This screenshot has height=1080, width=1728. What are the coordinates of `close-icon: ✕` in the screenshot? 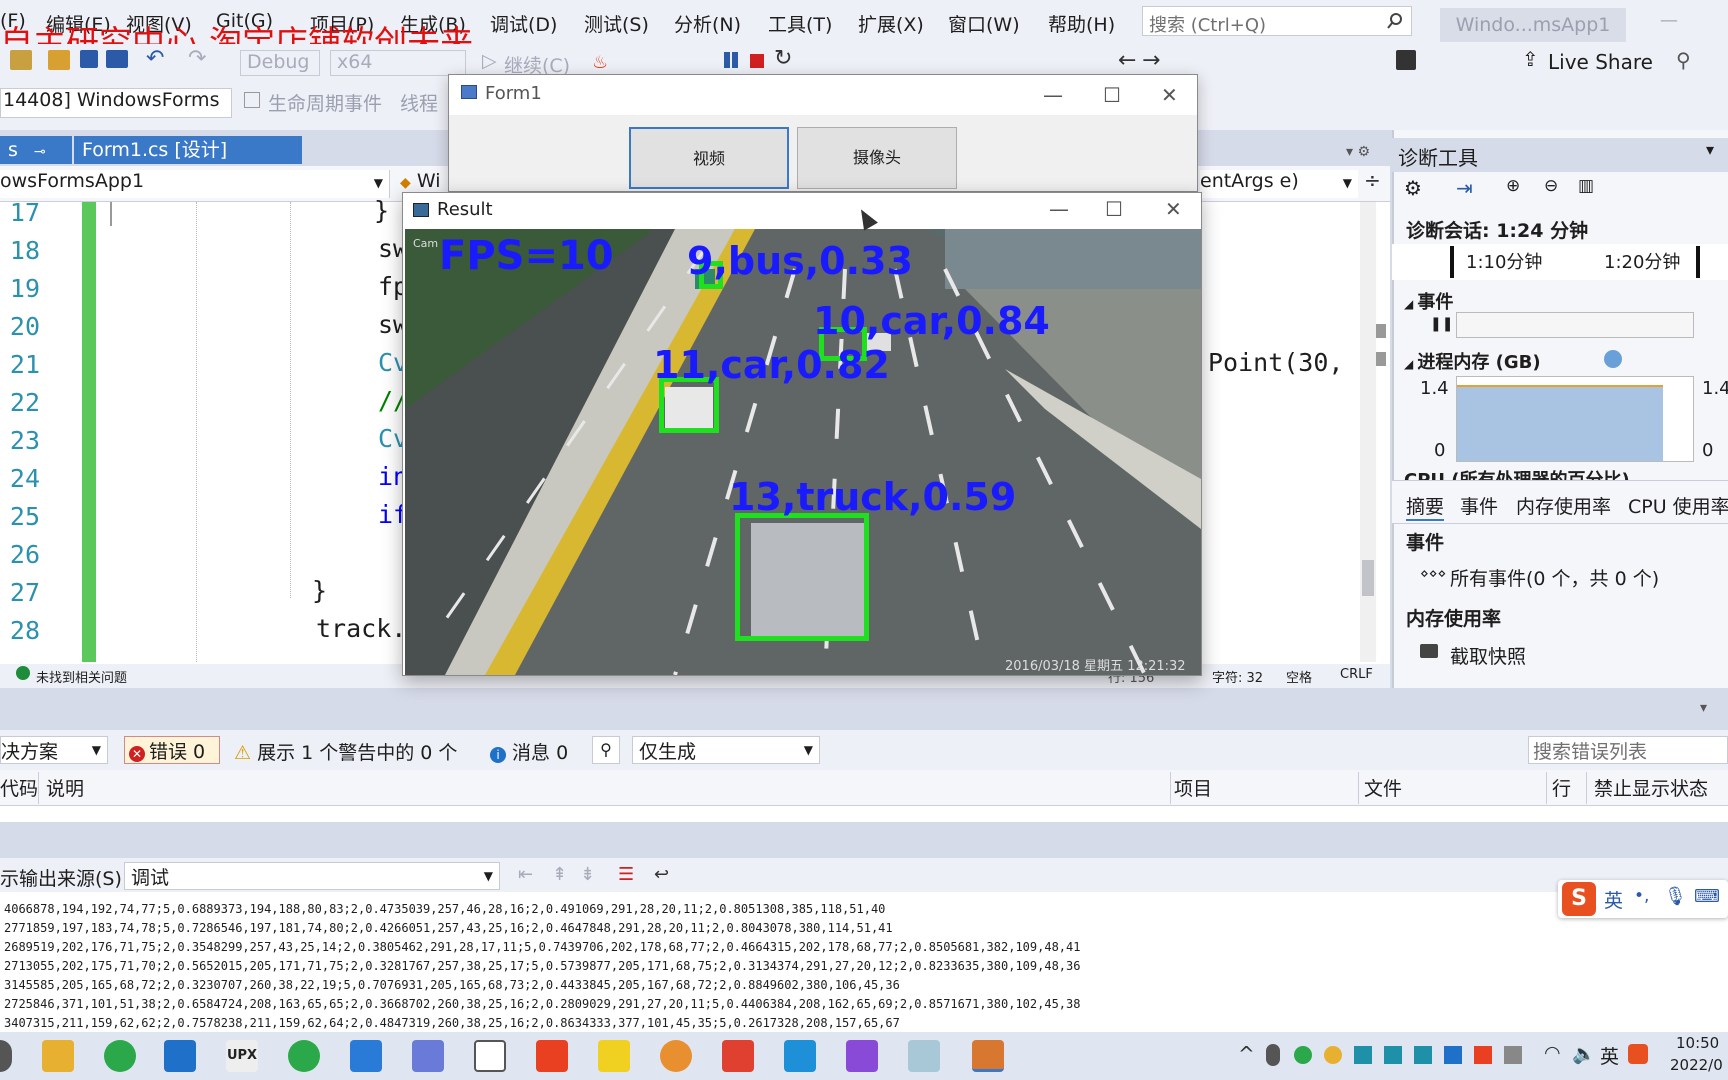 It's located at (1173, 209).